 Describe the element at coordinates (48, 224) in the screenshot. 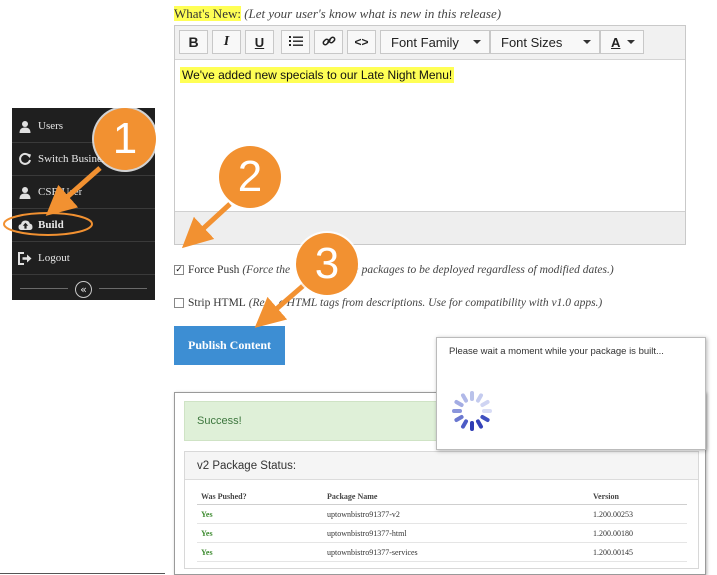

I see `build-highlight-ellipse` at that location.